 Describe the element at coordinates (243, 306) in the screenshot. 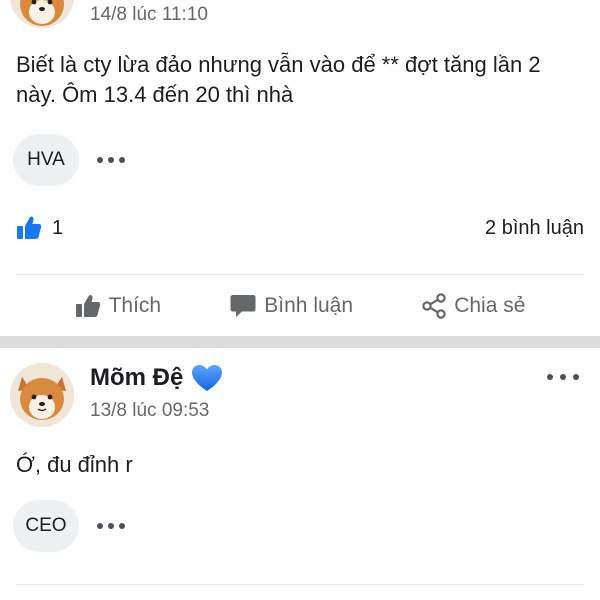

I see `comment-icon` at that location.